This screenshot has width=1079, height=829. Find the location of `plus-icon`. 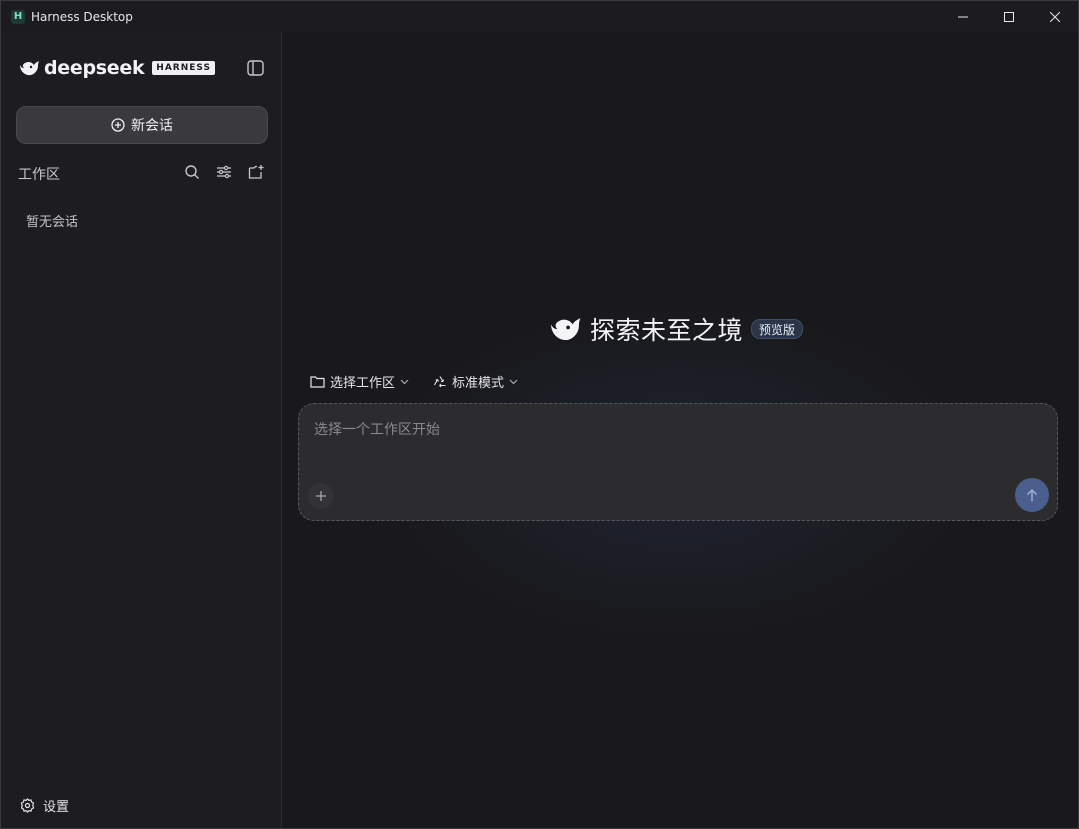

plus-icon is located at coordinates (321, 496).